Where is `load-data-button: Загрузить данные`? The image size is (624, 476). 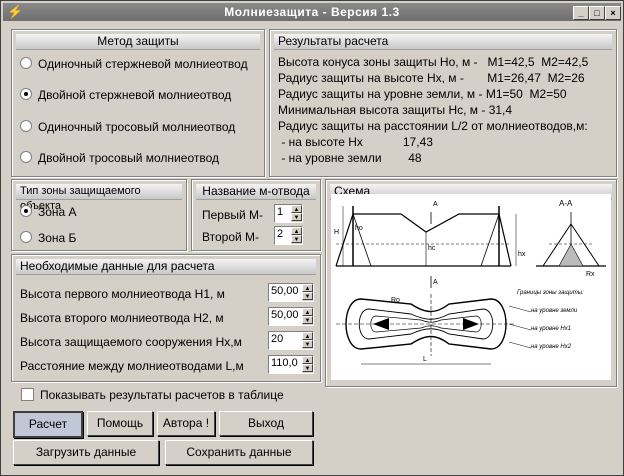 load-data-button: Загрузить данные is located at coordinates (86, 452).